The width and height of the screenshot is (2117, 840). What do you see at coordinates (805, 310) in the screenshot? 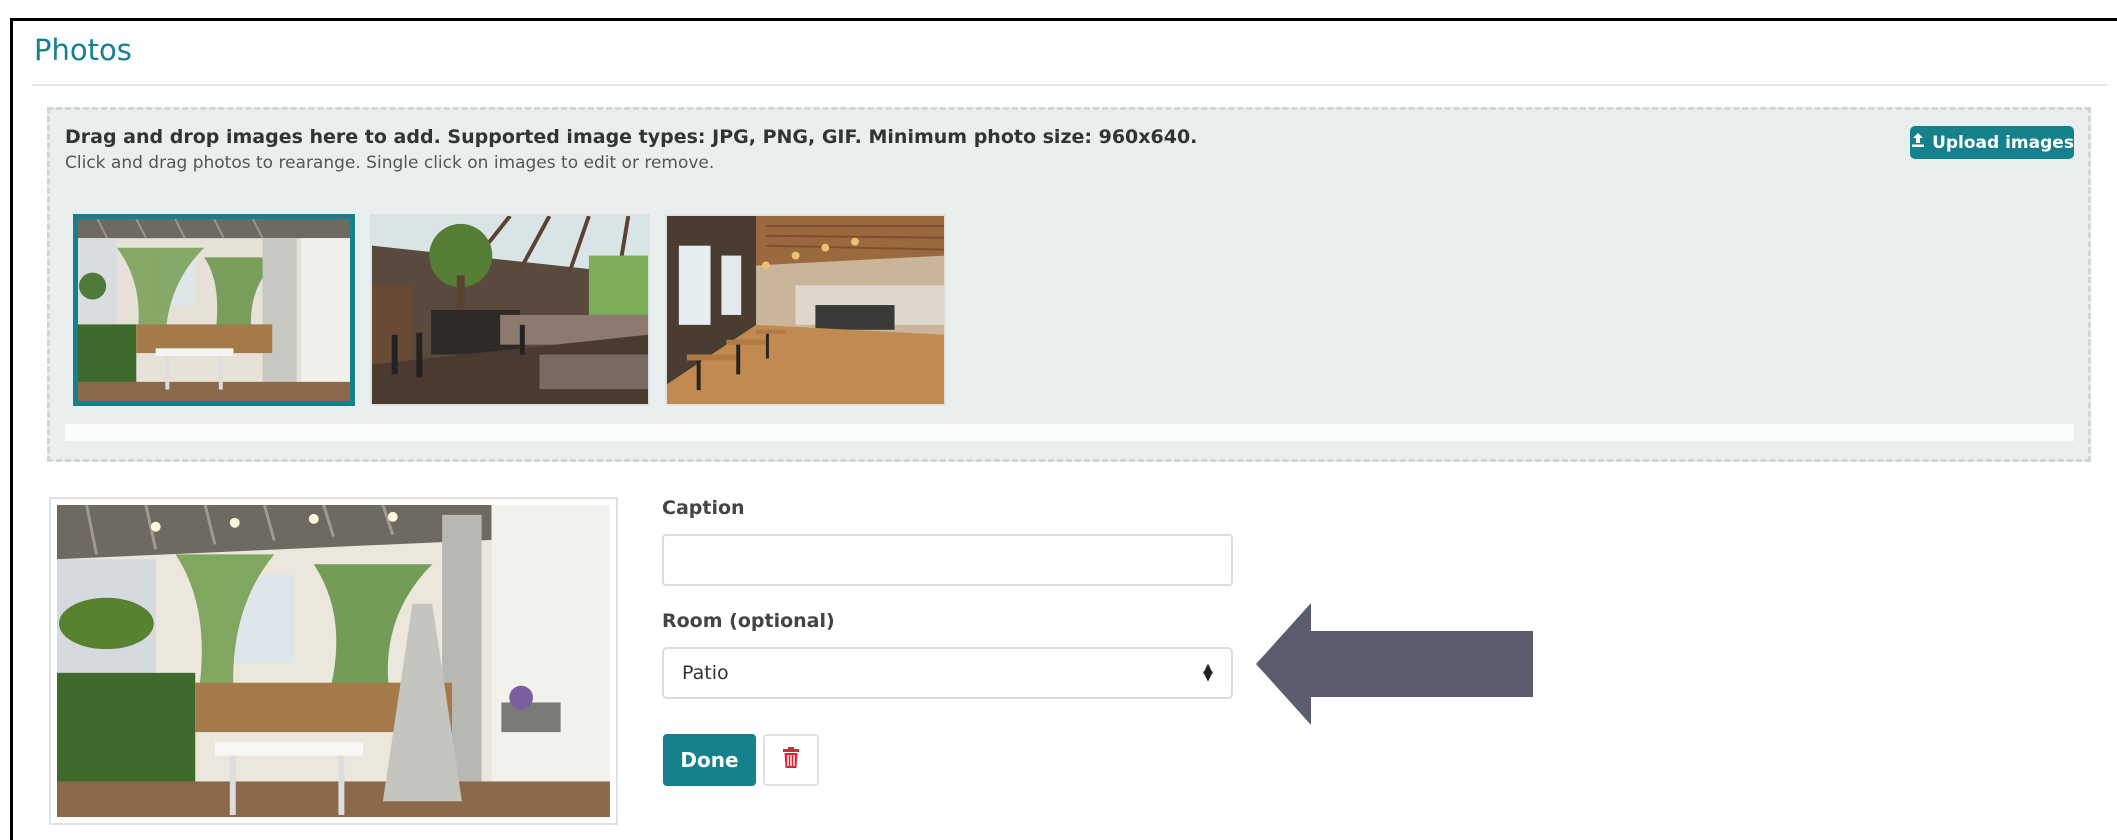
I see `photo-thumbnail-restaurant-hall` at bounding box center [805, 310].